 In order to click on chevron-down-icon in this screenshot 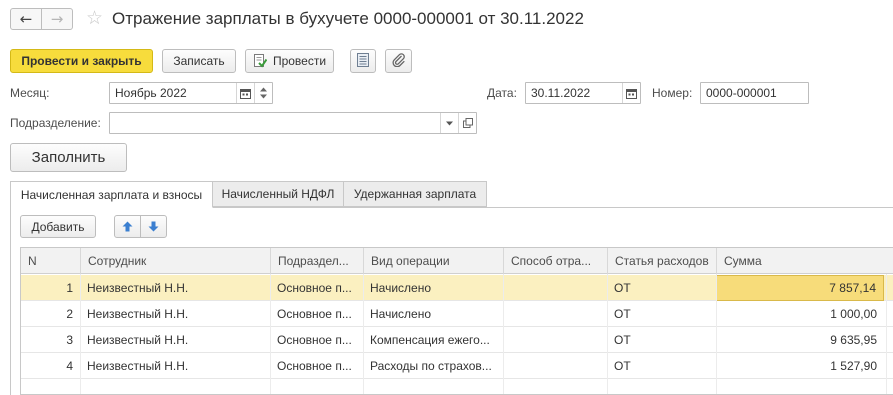, I will do `click(449, 123)`.